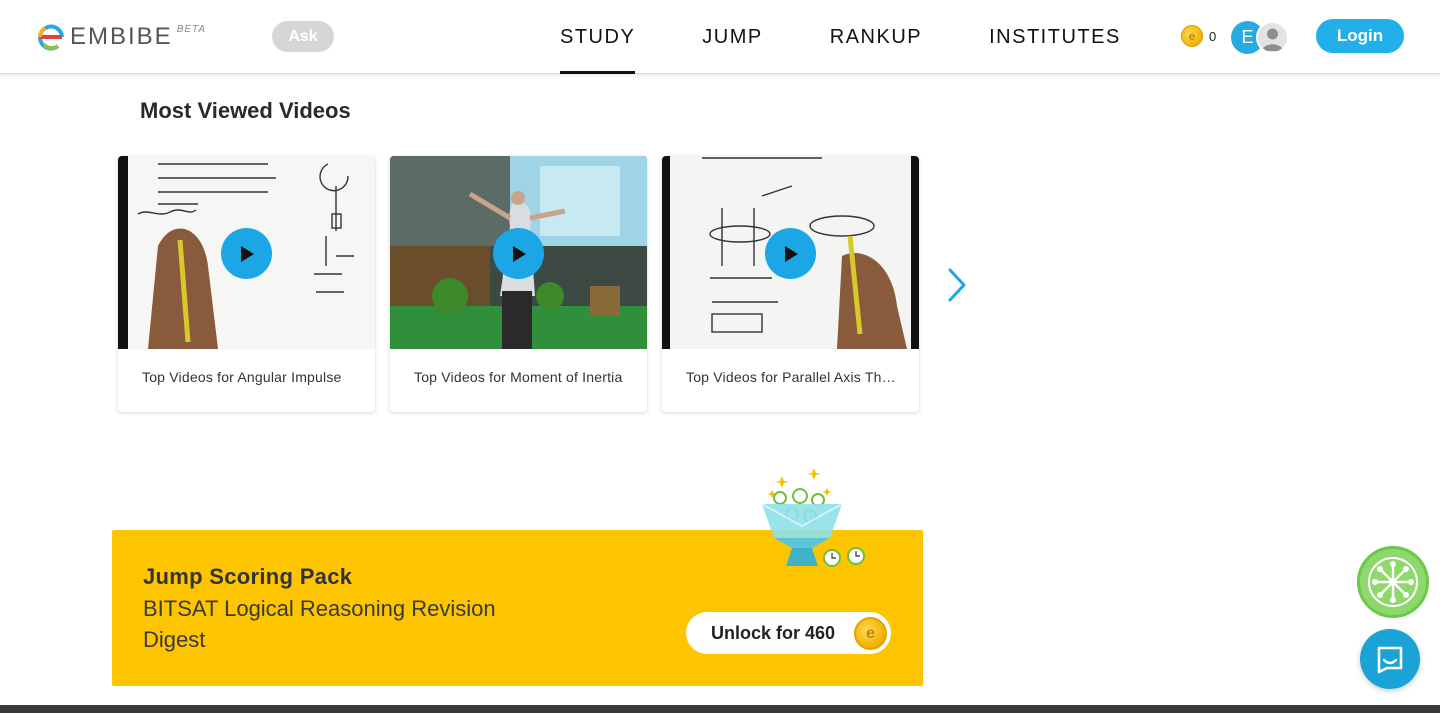 Image resolution: width=1440 pixels, height=713 pixels. I want to click on pack-subtitle: BITSAT Logical Reasoning Revision Digest, so click(319, 624).